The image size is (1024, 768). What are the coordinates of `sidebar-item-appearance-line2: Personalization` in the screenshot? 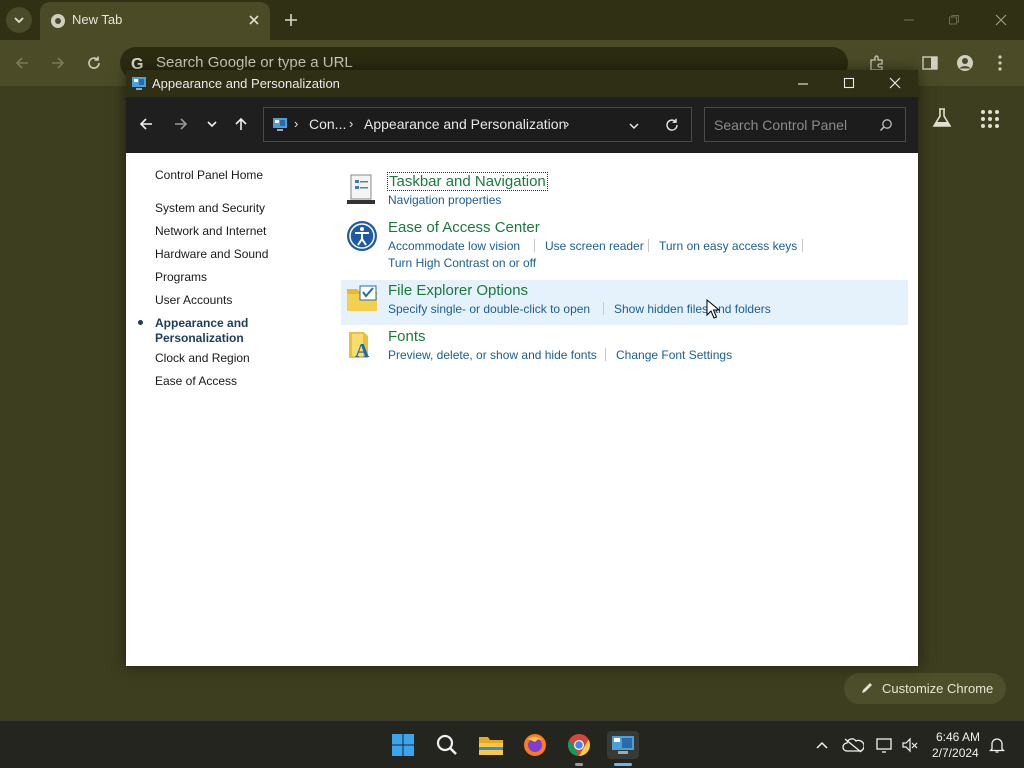 It's located at (199, 338).